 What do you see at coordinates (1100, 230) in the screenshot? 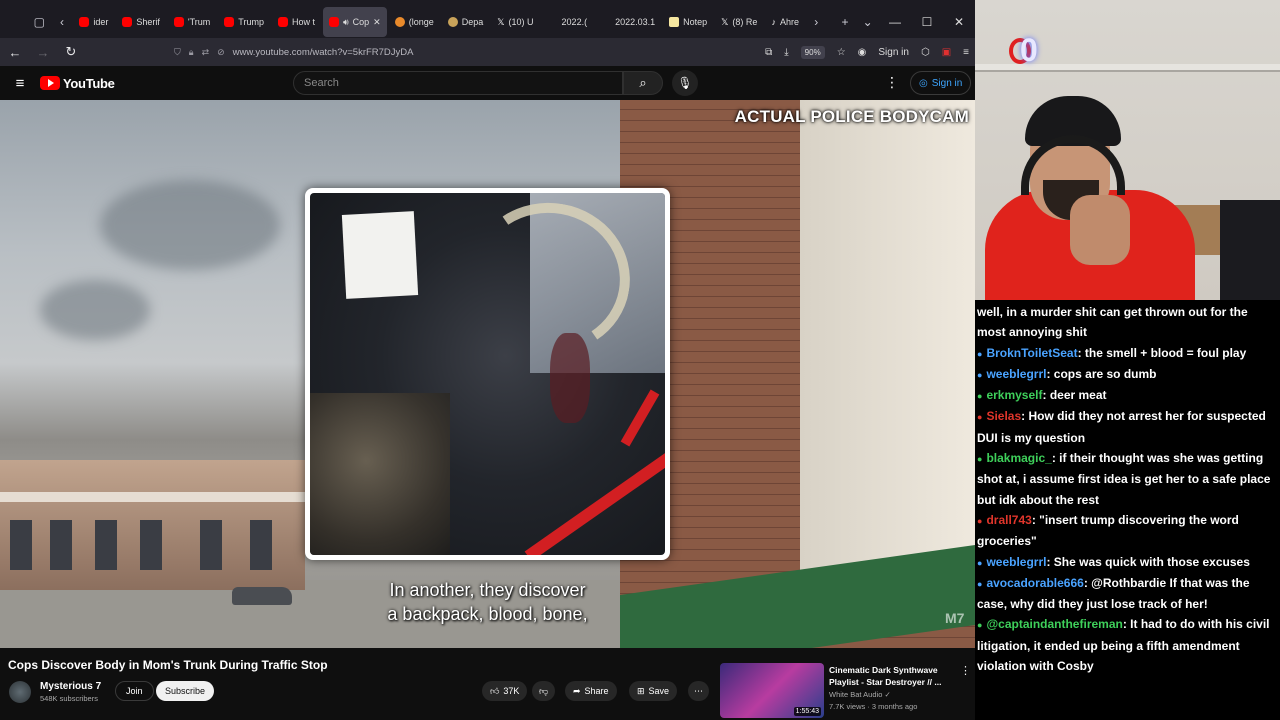
I see `streamer-hand` at bounding box center [1100, 230].